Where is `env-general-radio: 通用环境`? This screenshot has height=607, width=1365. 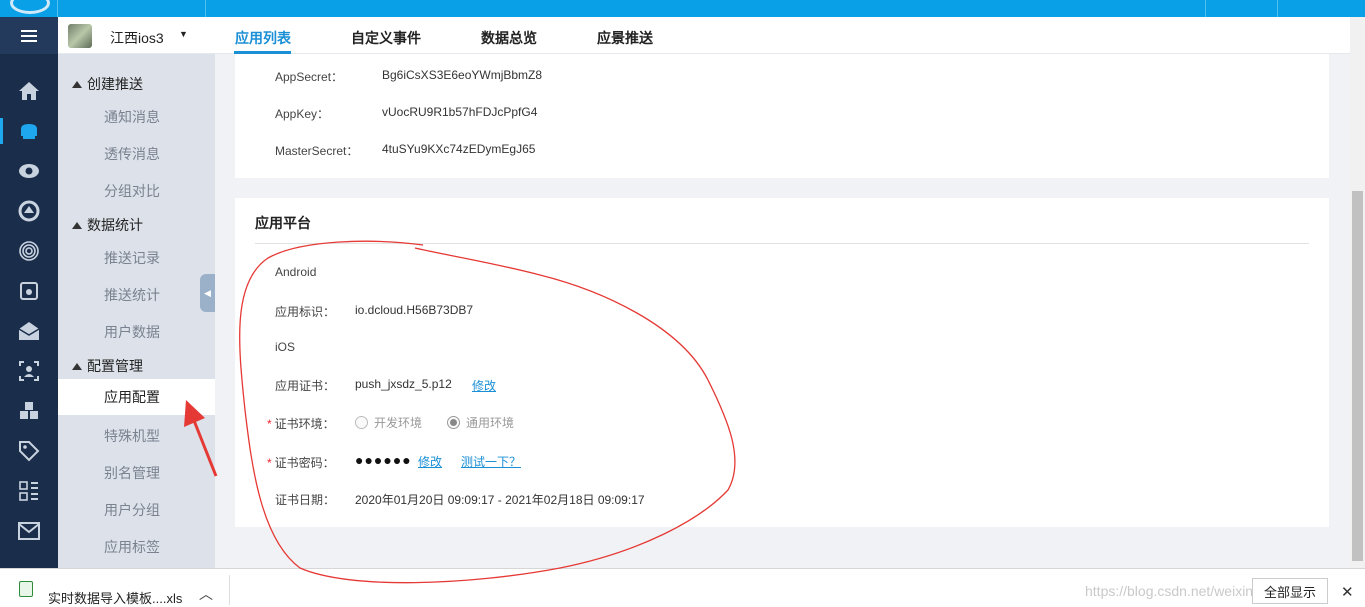
env-general-radio: 通用环境 is located at coordinates (480, 422).